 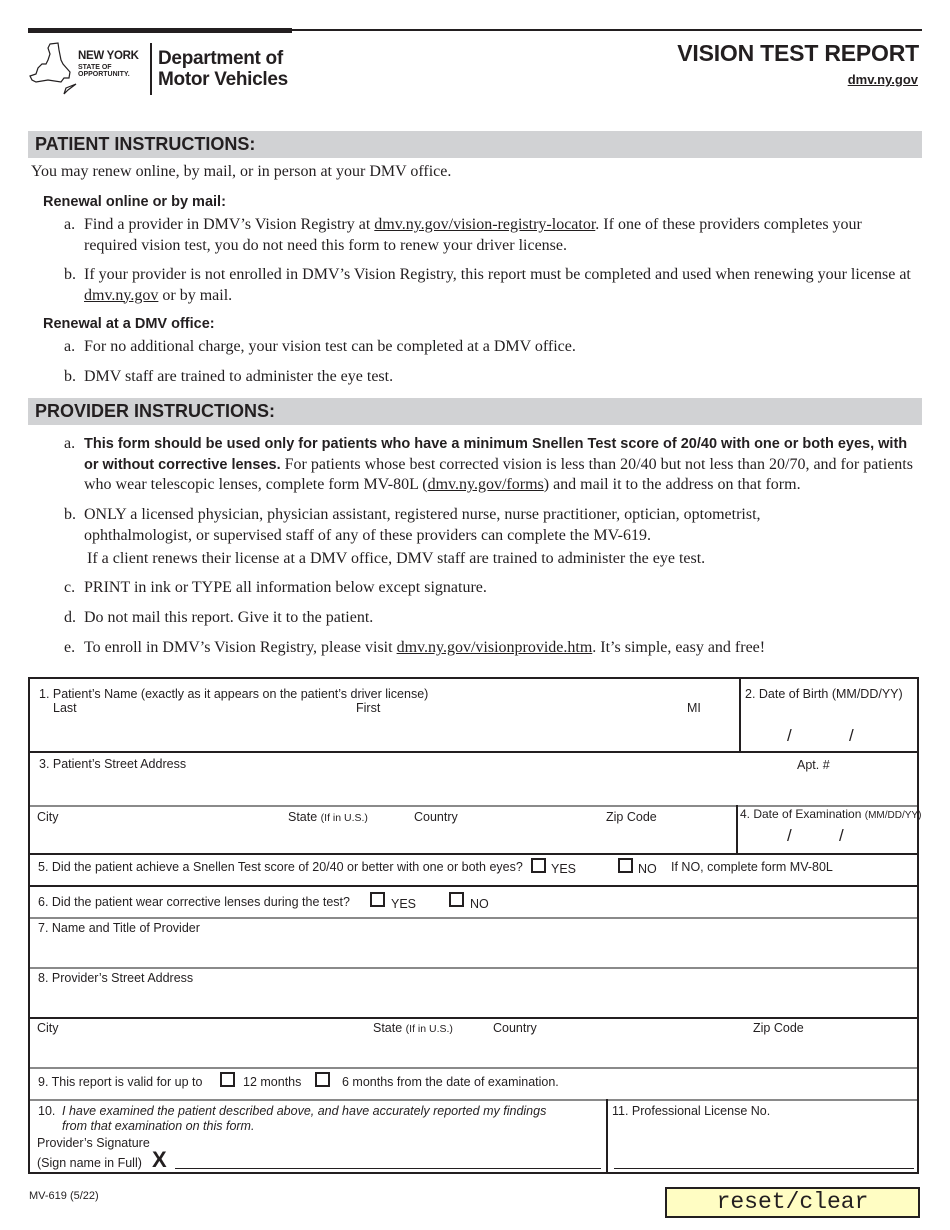 I want to click on provider-signature-input, so click(x=387, y=1157).